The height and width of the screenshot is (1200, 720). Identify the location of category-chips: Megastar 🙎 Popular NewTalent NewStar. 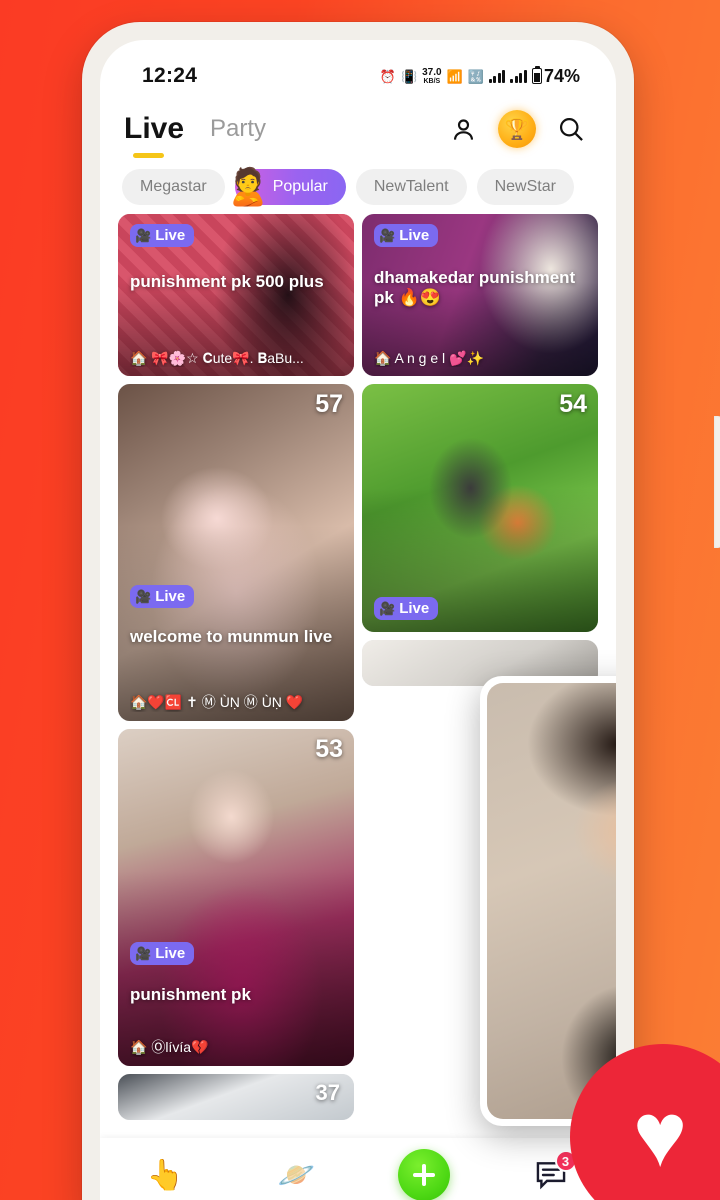
(358, 187).